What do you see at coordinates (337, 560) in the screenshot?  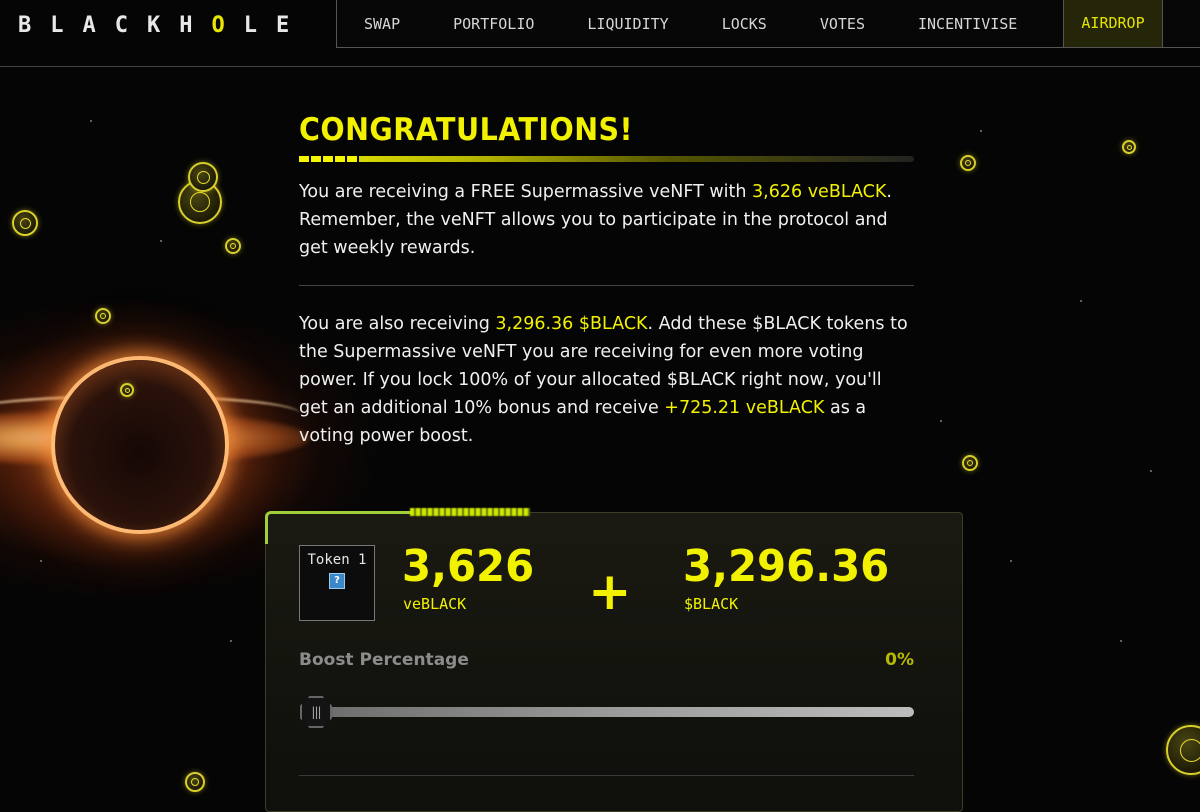 I see `token-label: Token 1` at bounding box center [337, 560].